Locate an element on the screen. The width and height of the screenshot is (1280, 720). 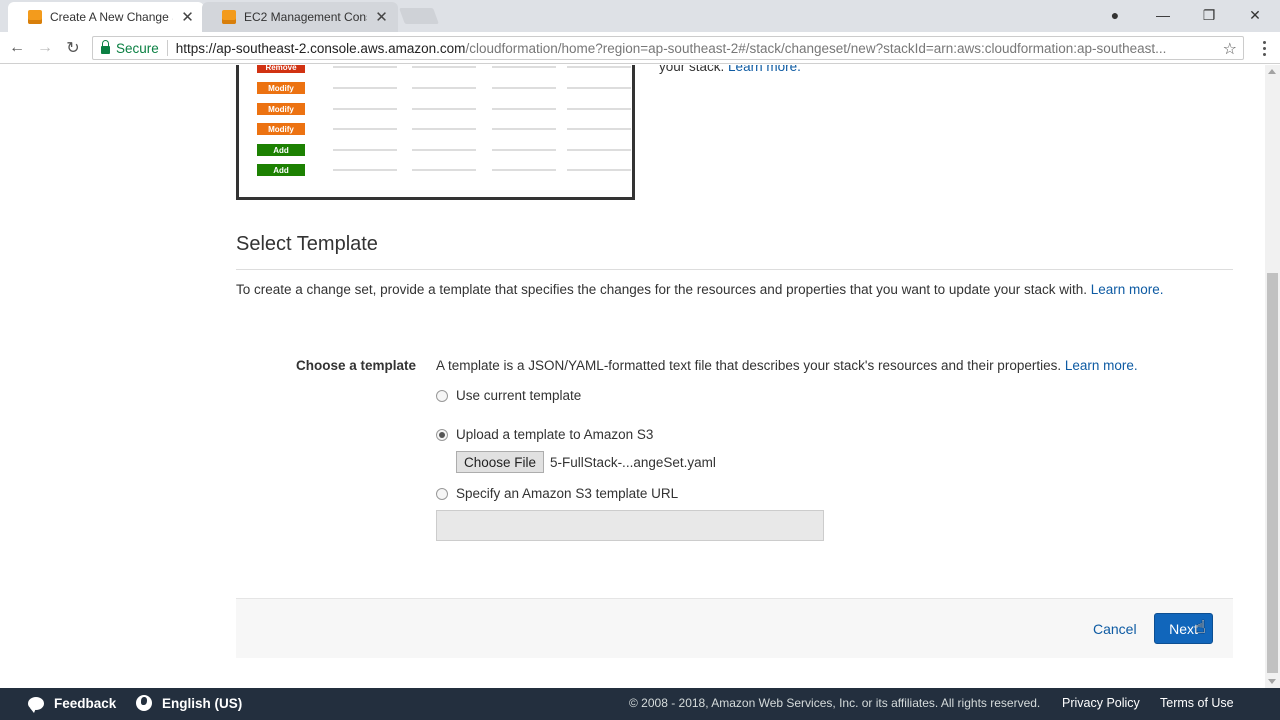
tab-ec2-management-console: EC2 Management Consol ✕ is located at coordinates (300, 17).